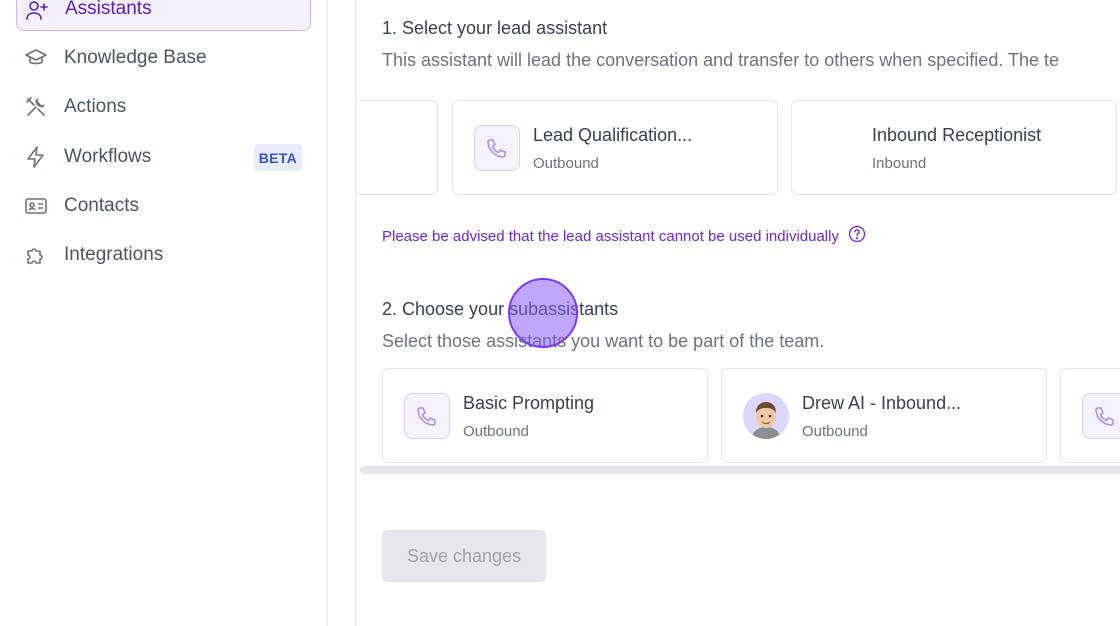 Image resolution: width=1120 pixels, height=626 pixels. What do you see at coordinates (529, 403) in the screenshot?
I see `card-title: Basic Prompting` at bounding box center [529, 403].